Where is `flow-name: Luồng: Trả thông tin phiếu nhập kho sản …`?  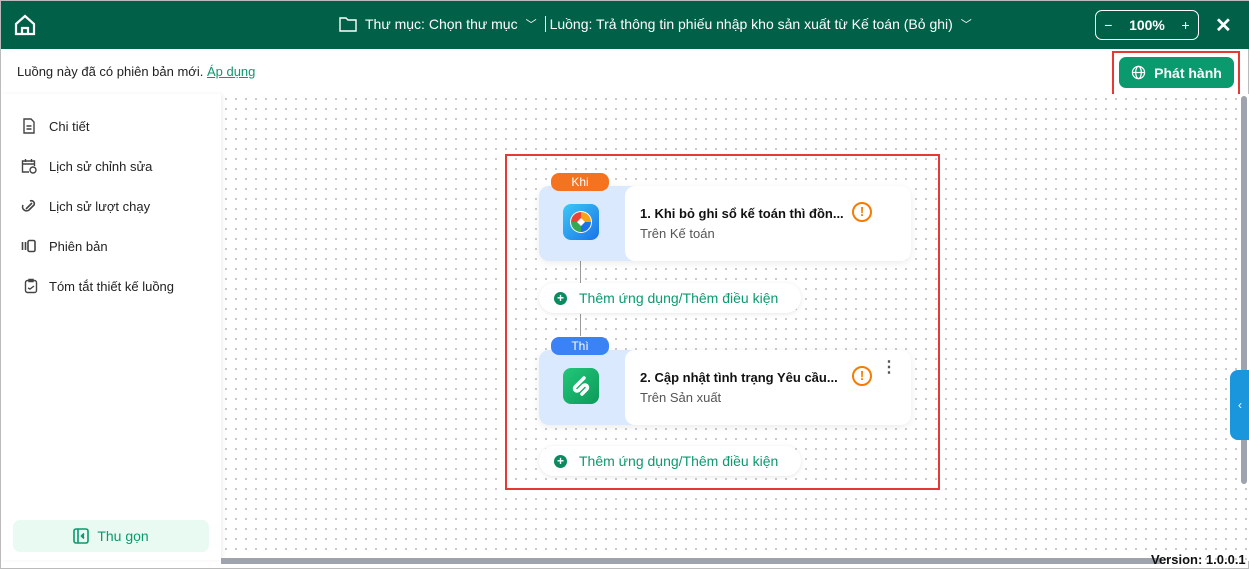
flow-name: Luồng: Trả thông tin phiếu nhập kho sản … is located at coordinates (751, 24).